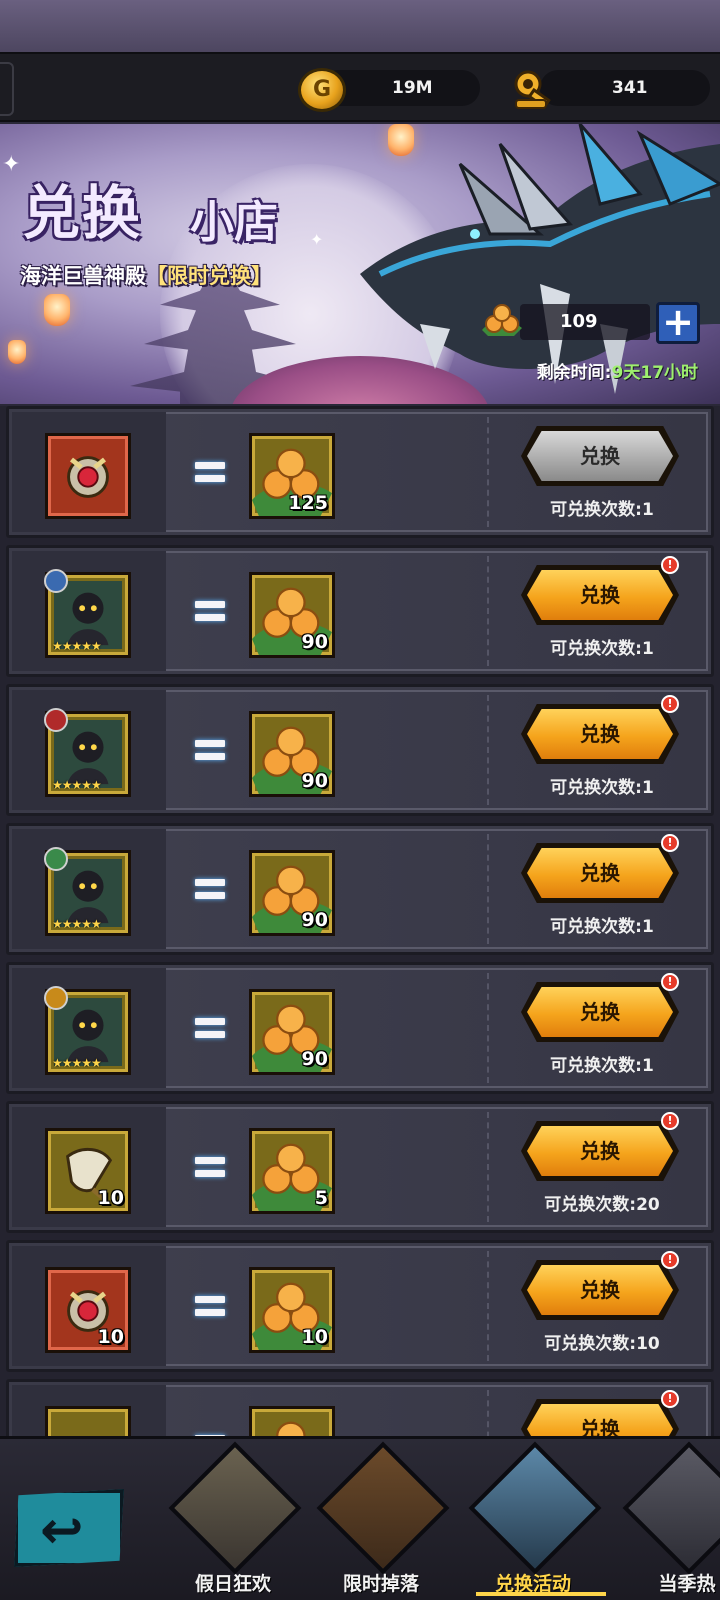 The height and width of the screenshot is (1600, 720). I want to click on treasure-chest-icon, so click(383, 1508).